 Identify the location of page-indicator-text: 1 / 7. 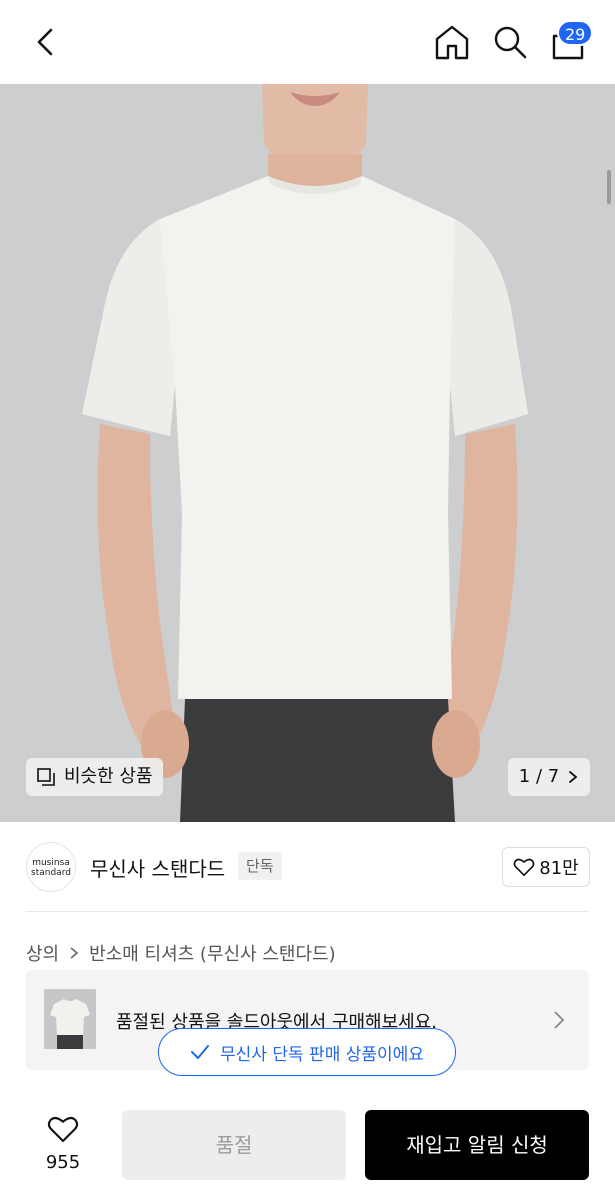
(539, 776).